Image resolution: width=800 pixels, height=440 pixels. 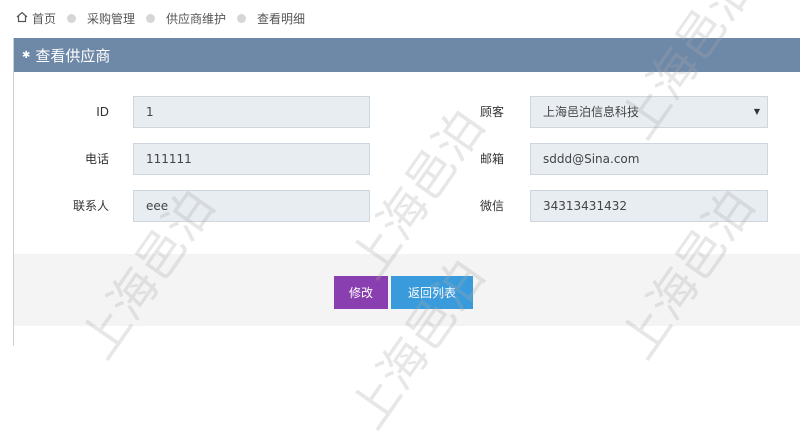 What do you see at coordinates (491, 159) in the screenshot?
I see `email-label: 邮箱` at bounding box center [491, 159].